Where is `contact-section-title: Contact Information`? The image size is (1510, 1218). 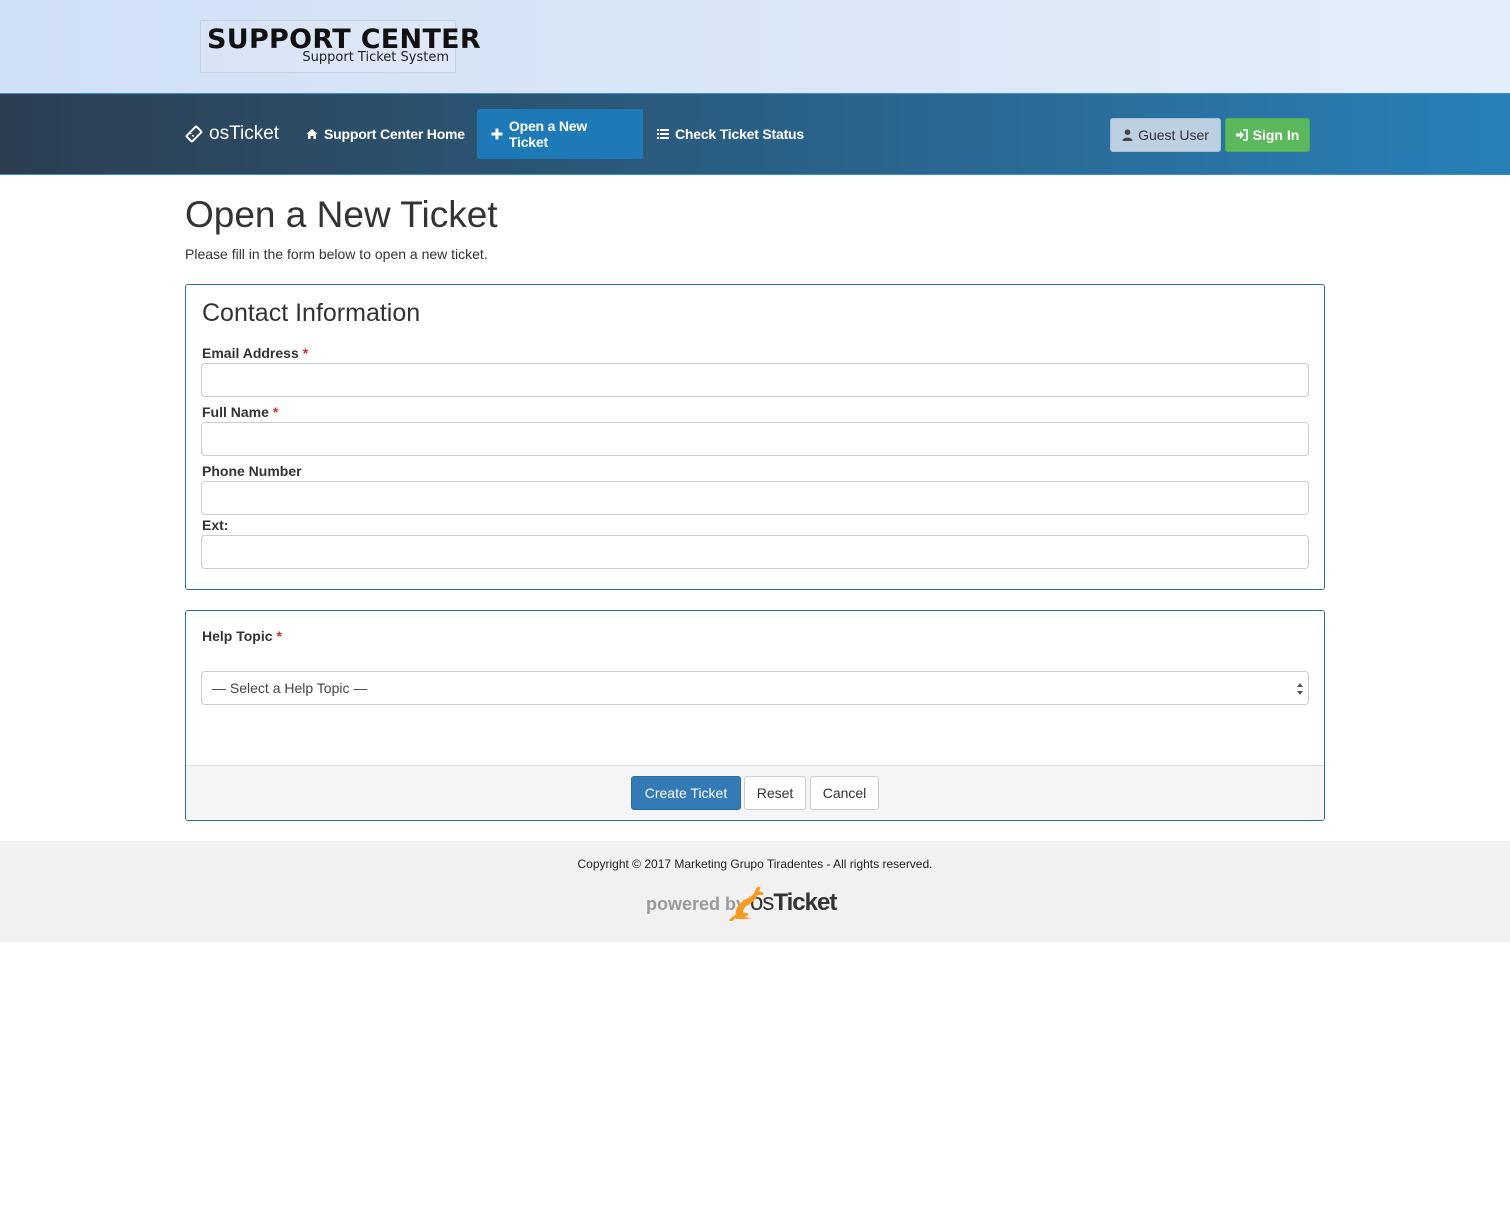 contact-section-title: Contact Information is located at coordinates (311, 313).